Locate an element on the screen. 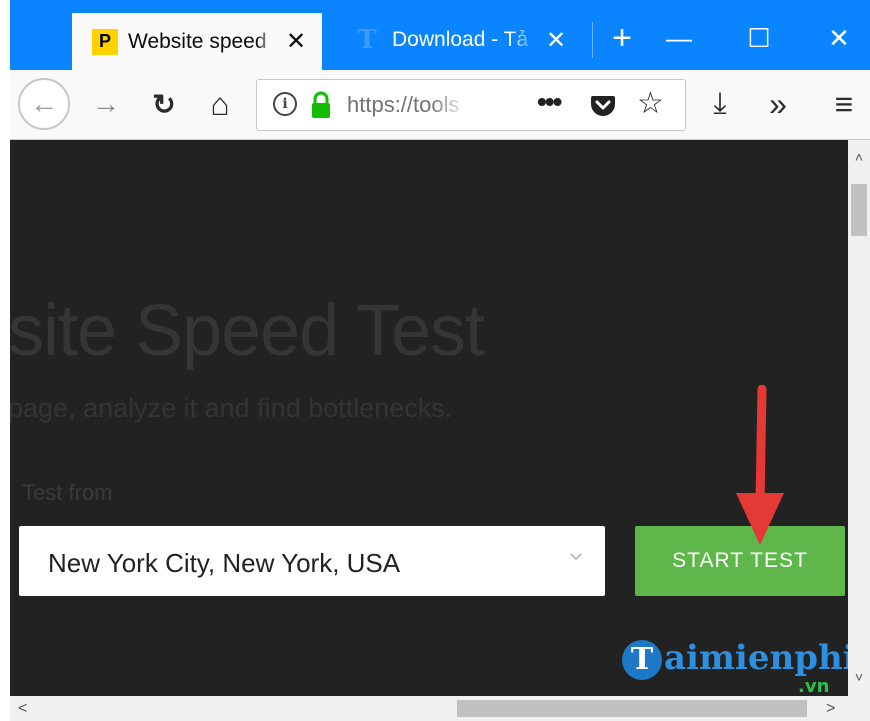  taimienphi-watermark: Taimienphi is located at coordinates (735, 659).